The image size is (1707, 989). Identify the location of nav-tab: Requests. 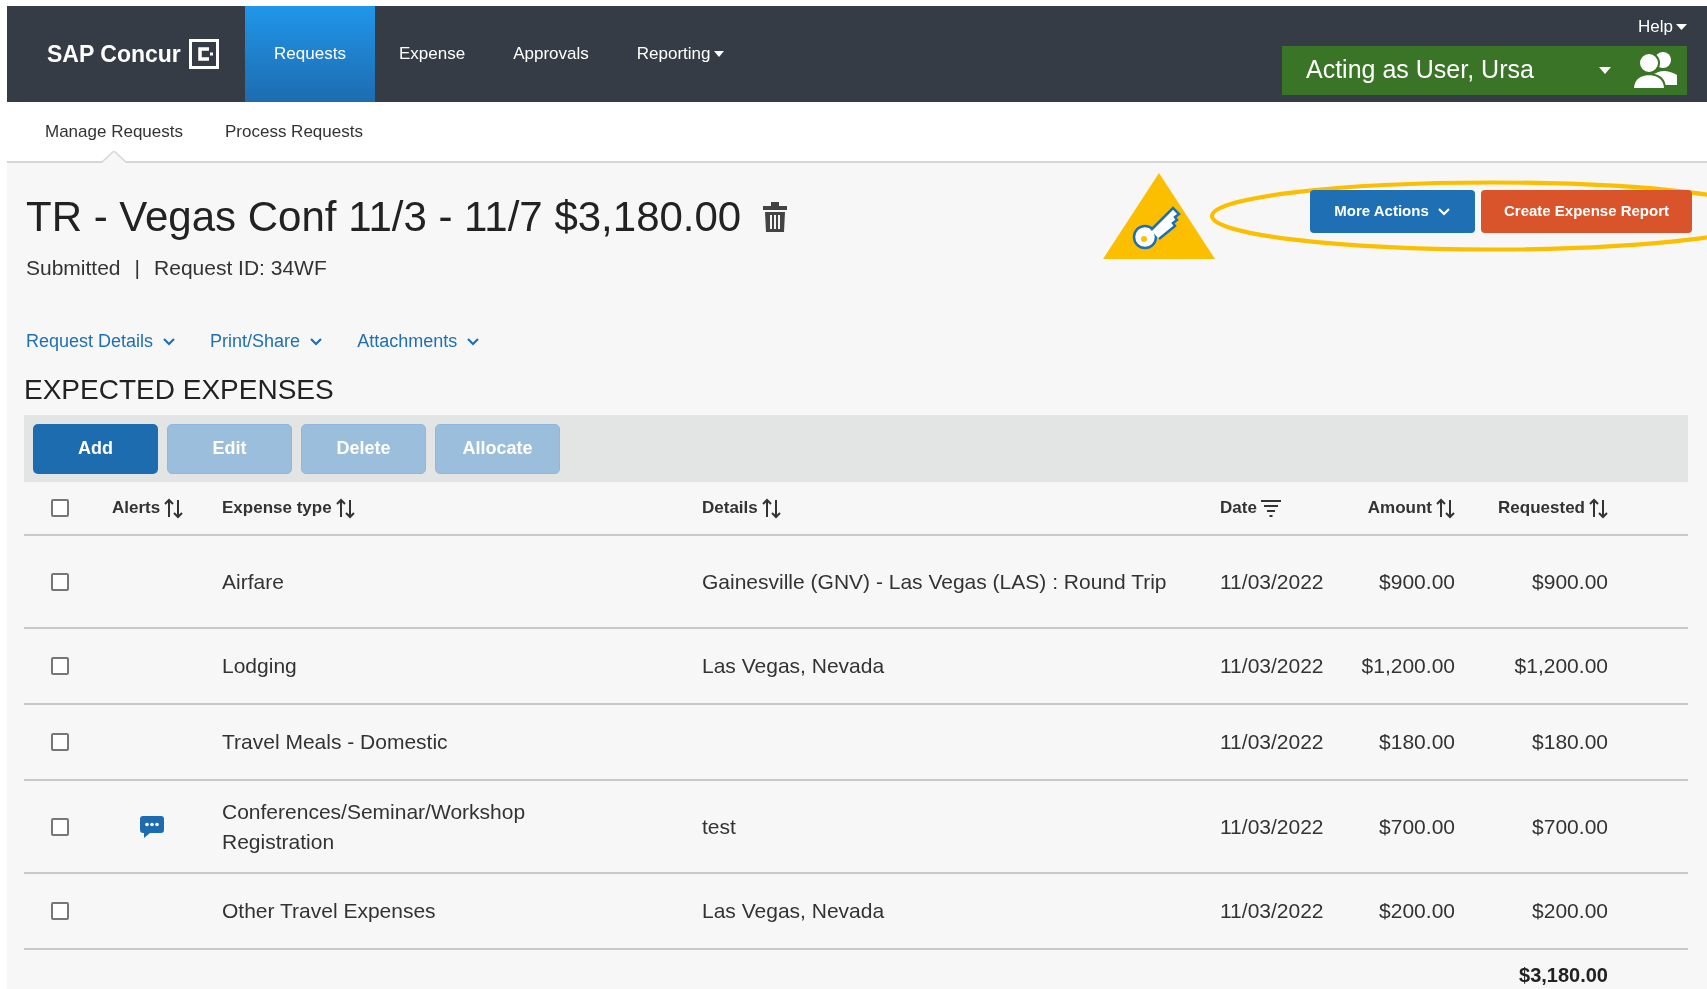
(310, 54).